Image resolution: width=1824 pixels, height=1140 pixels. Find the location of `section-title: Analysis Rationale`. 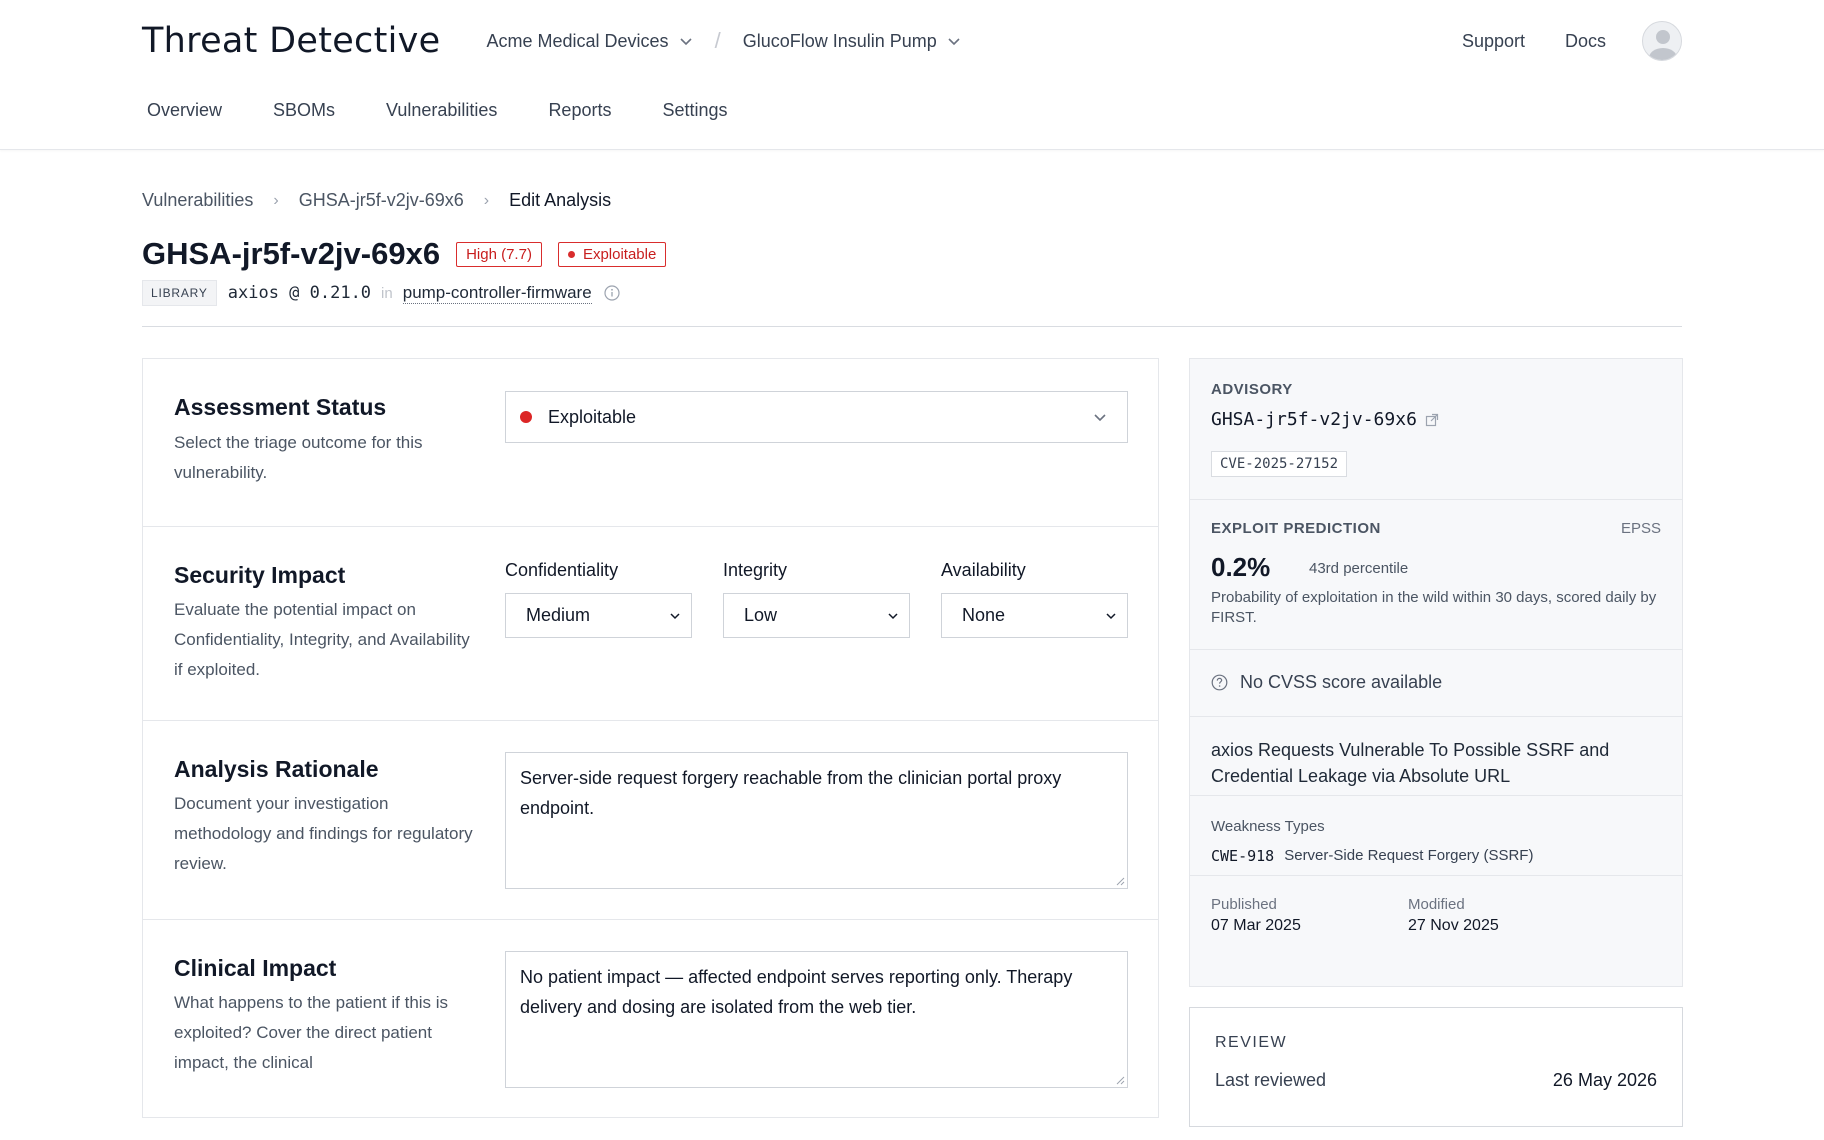

section-title: Analysis Rationale is located at coordinates (276, 769).